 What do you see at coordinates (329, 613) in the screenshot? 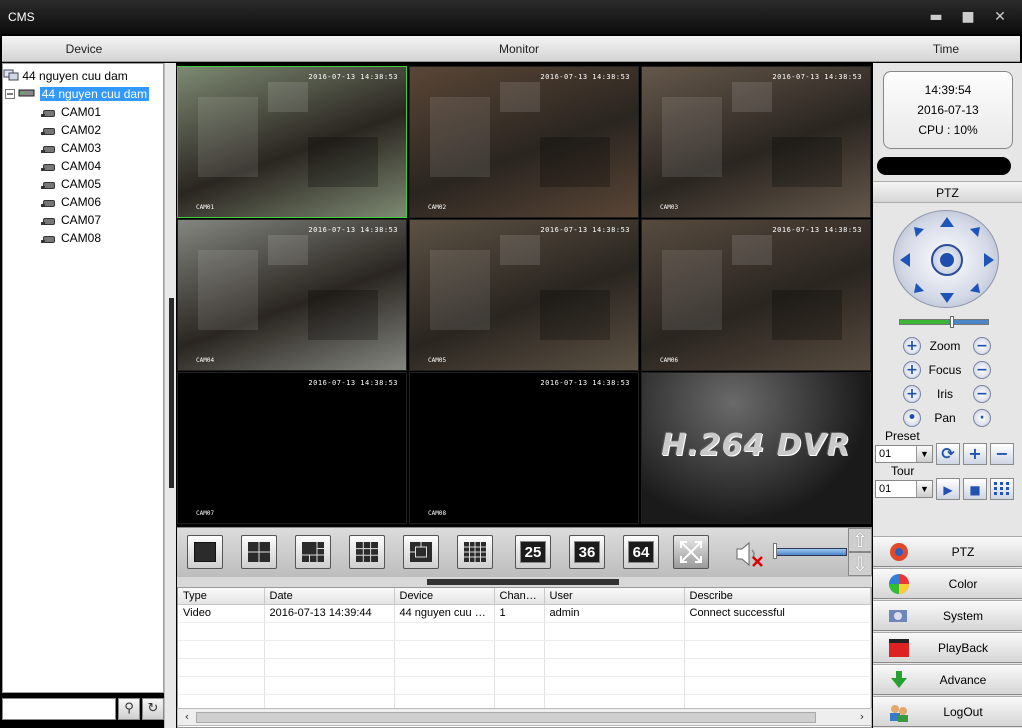
I see `log-cell: 2016-07-13 14:39:44` at bounding box center [329, 613].